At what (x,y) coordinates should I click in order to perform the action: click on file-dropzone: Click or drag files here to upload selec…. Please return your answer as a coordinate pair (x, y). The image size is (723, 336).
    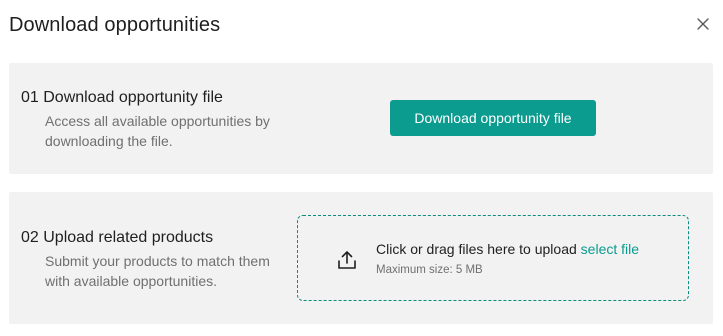
    Looking at the image, I should click on (493, 258).